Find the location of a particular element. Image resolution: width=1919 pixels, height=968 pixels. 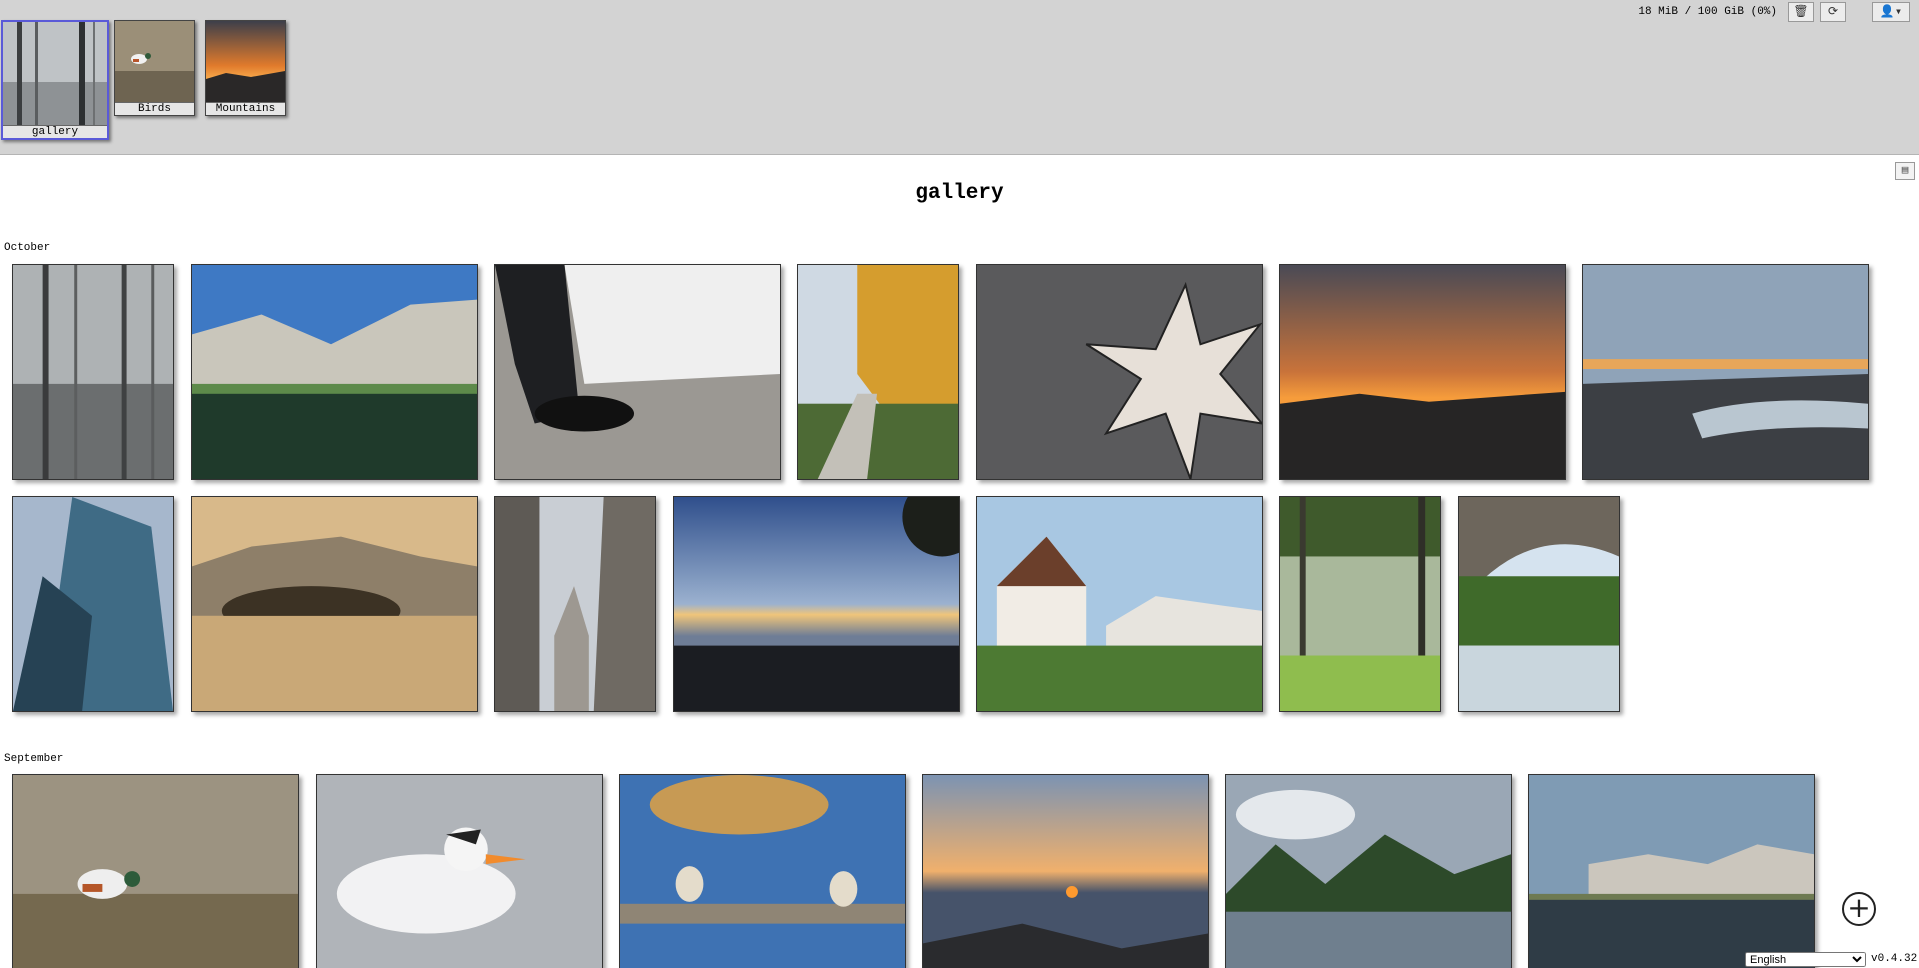

plus-icon: + is located at coordinates (1859, 907).